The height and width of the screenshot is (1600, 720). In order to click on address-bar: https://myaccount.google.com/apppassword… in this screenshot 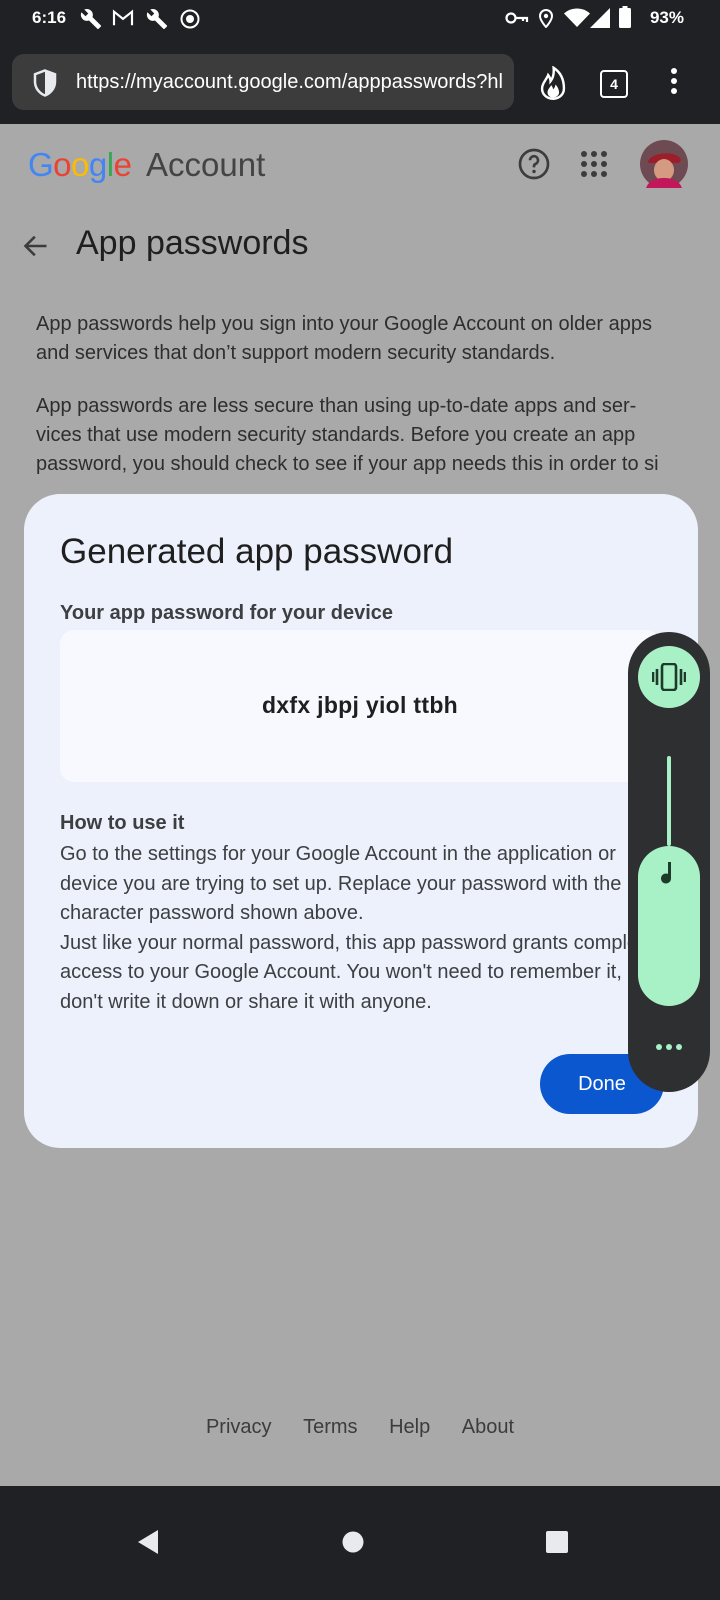, I will do `click(263, 82)`.